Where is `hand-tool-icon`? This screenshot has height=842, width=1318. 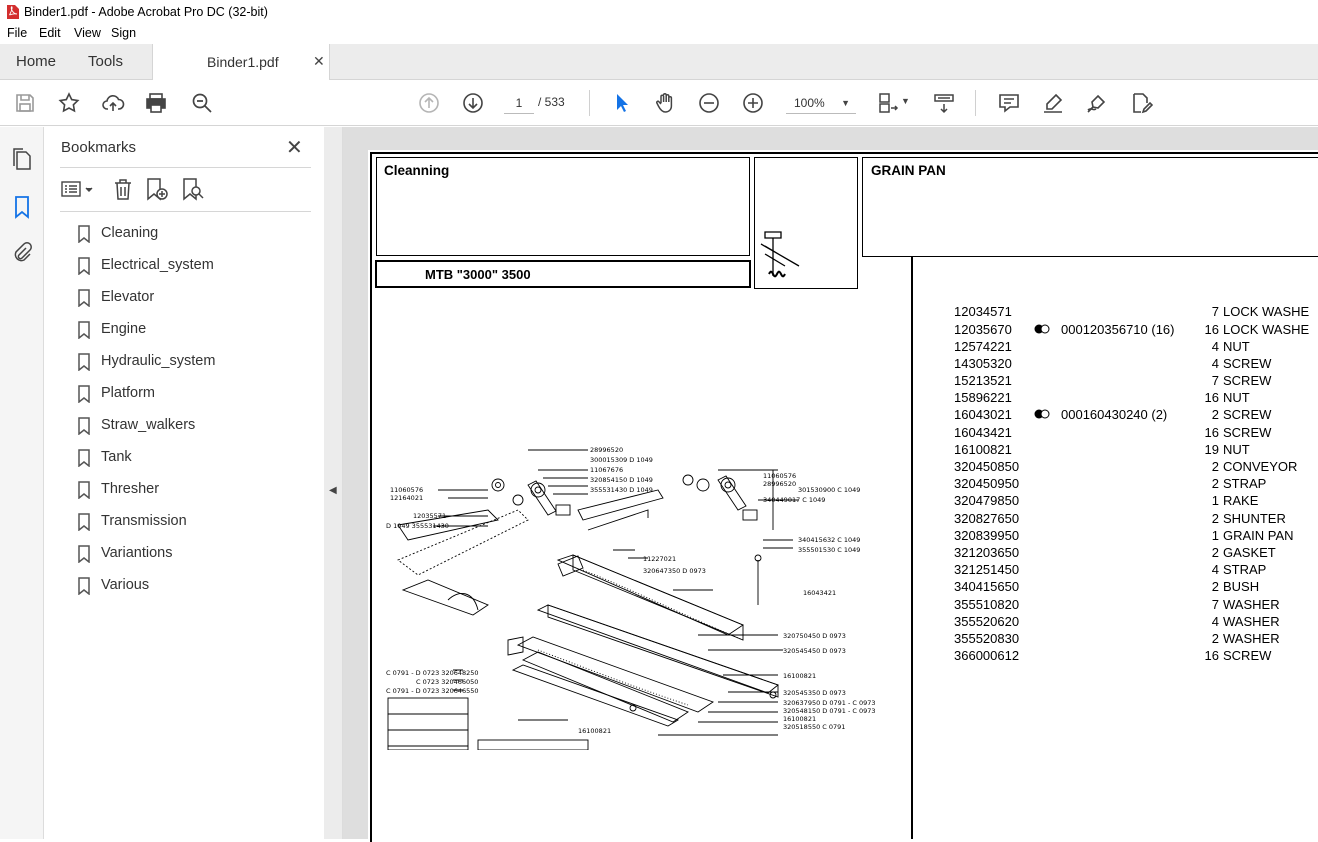
hand-tool-icon is located at coordinates (665, 103).